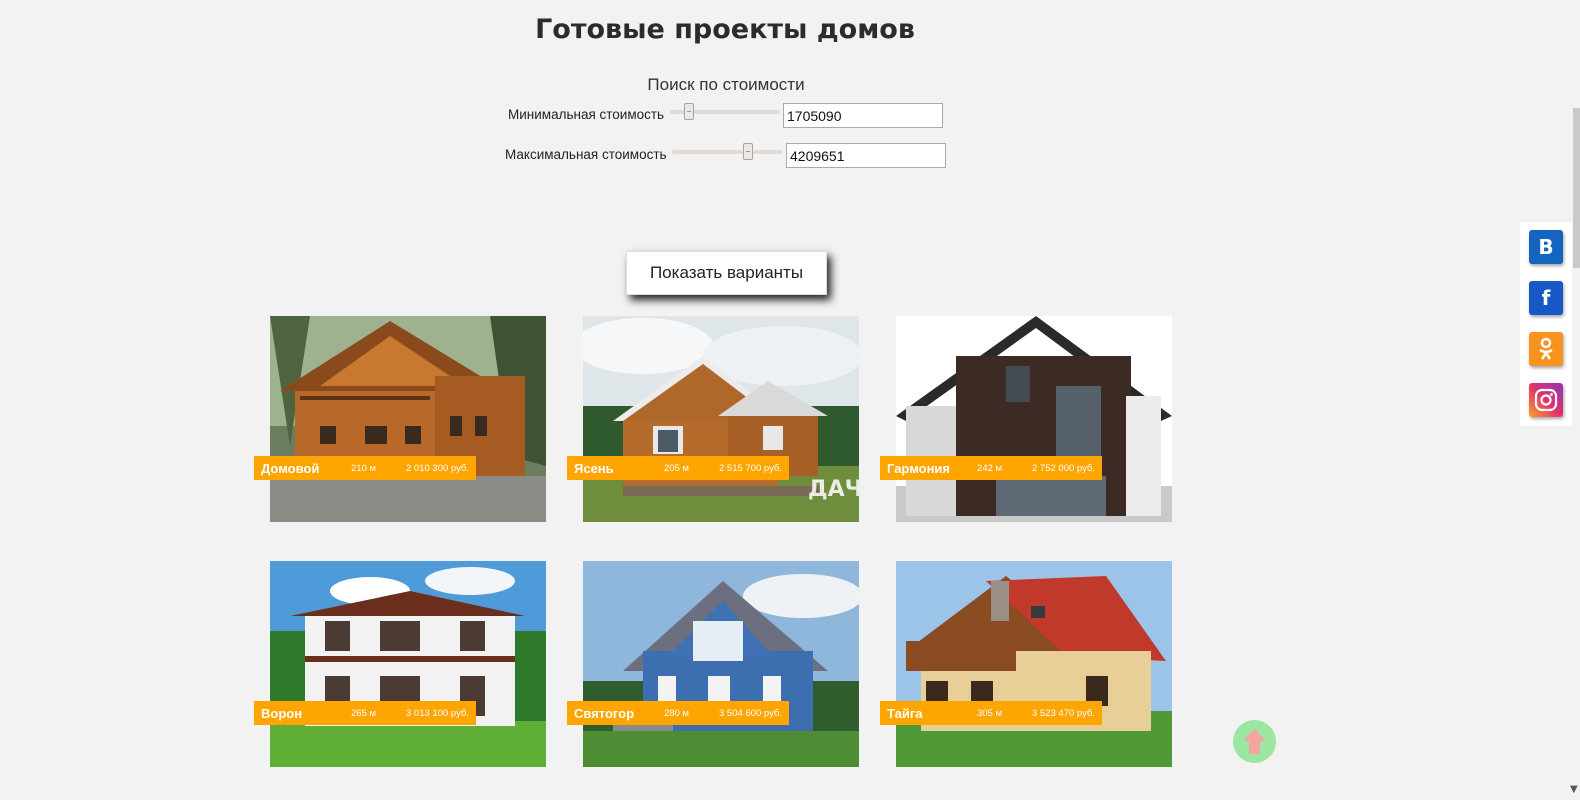 Image resolution: width=1580 pixels, height=800 pixels. What do you see at coordinates (726, 273) in the screenshot?
I see `show-options-button: Показать варианты` at bounding box center [726, 273].